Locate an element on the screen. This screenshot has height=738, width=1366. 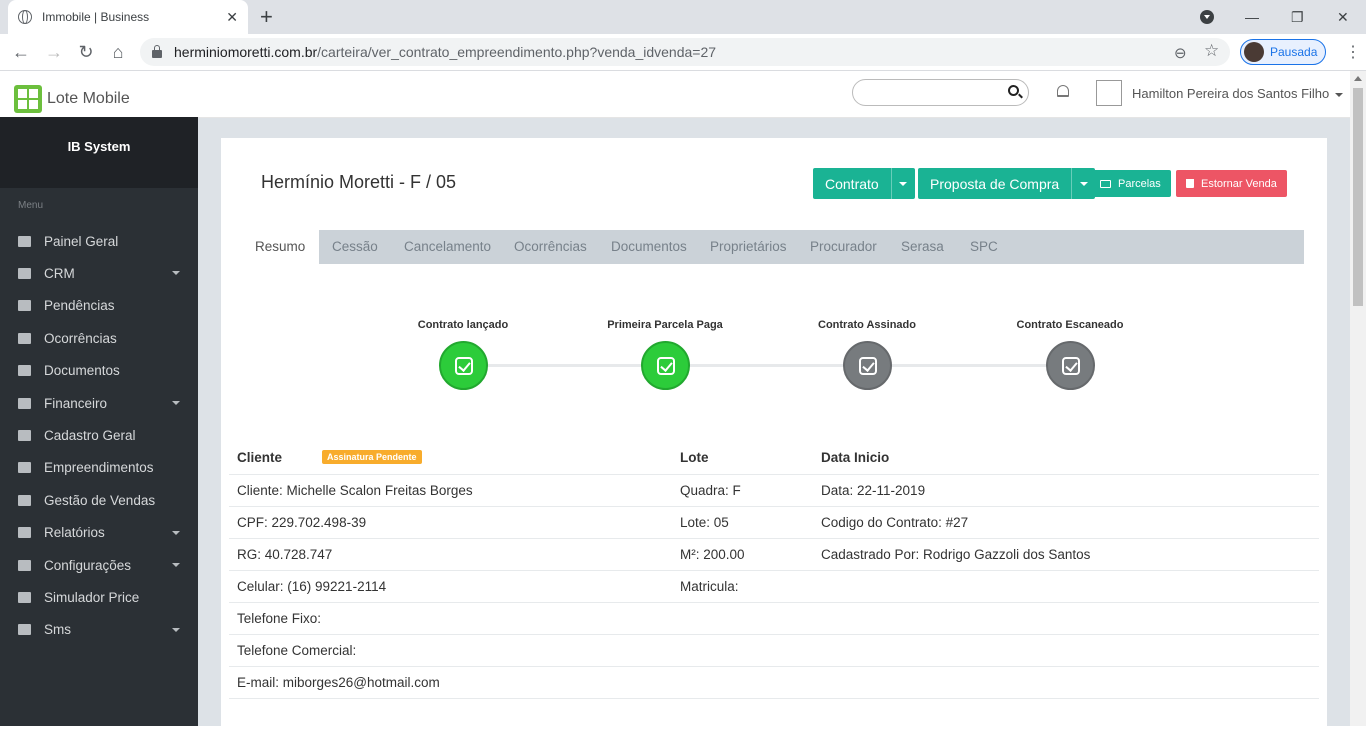
scrollbar-thumb is located at coordinates (1358, 197).